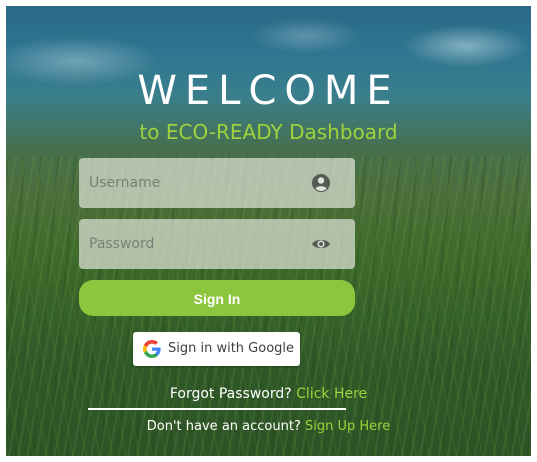  I want to click on google-signin-label: Sign in with Google, so click(231, 348).